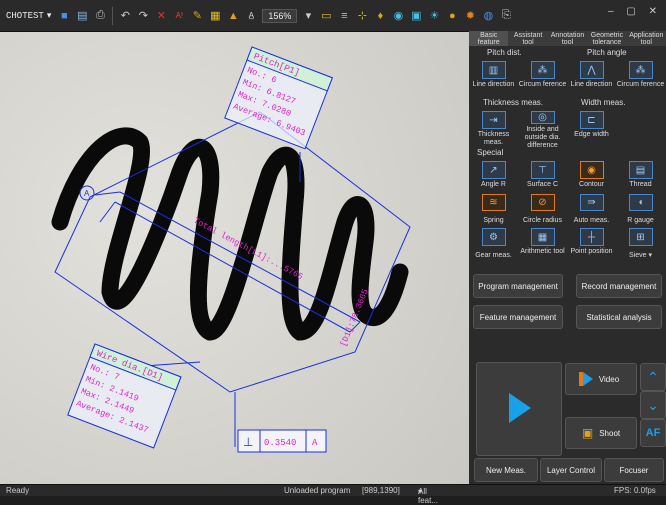 The width and height of the screenshot is (666, 505). Describe the element at coordinates (606, 38) in the screenshot. I see `tab-geometric-tolerance: Geometric tolerance` at that location.